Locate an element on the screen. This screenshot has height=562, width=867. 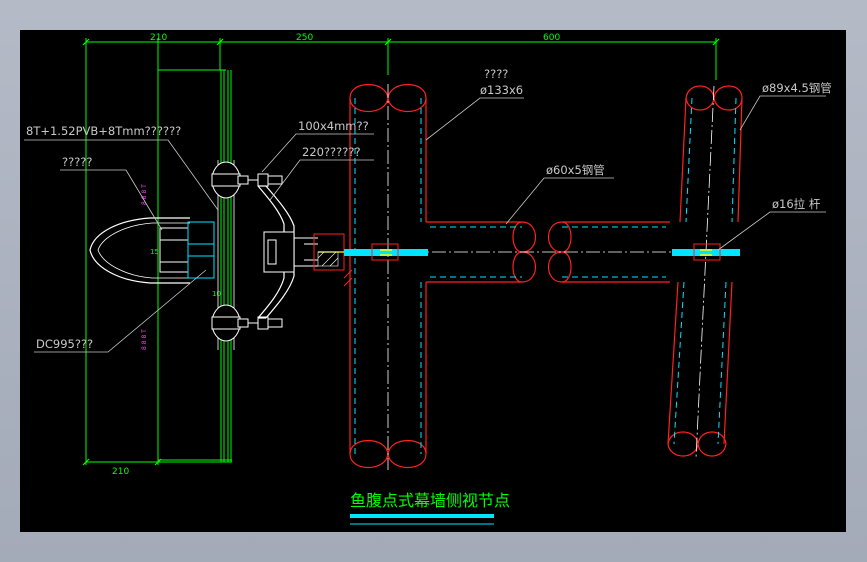
label-spider: 220?????? is located at coordinates (331, 152).